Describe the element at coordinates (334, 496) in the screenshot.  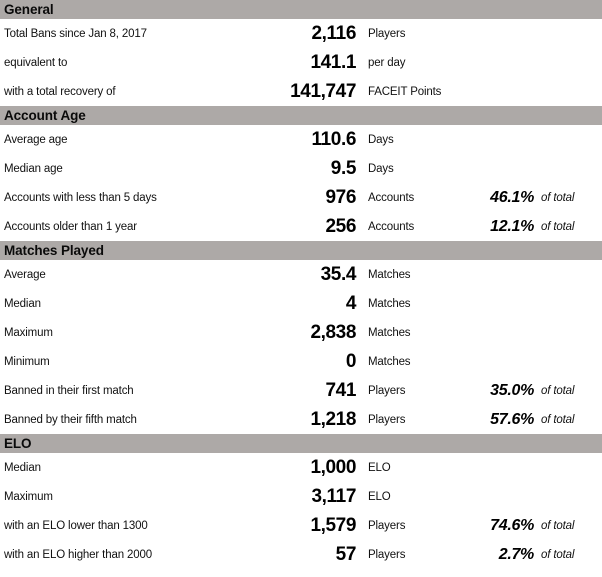
I see `stat-value: 3,117` at that location.